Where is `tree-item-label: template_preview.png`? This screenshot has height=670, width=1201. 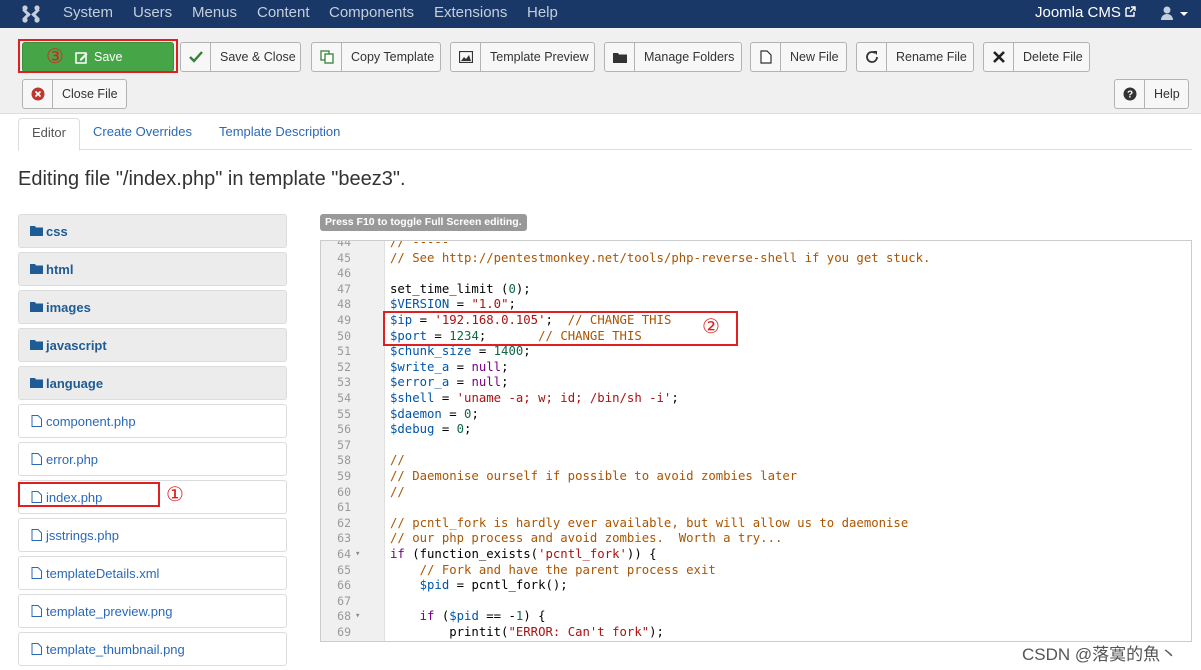
tree-item-label: template_preview.png is located at coordinates (109, 611).